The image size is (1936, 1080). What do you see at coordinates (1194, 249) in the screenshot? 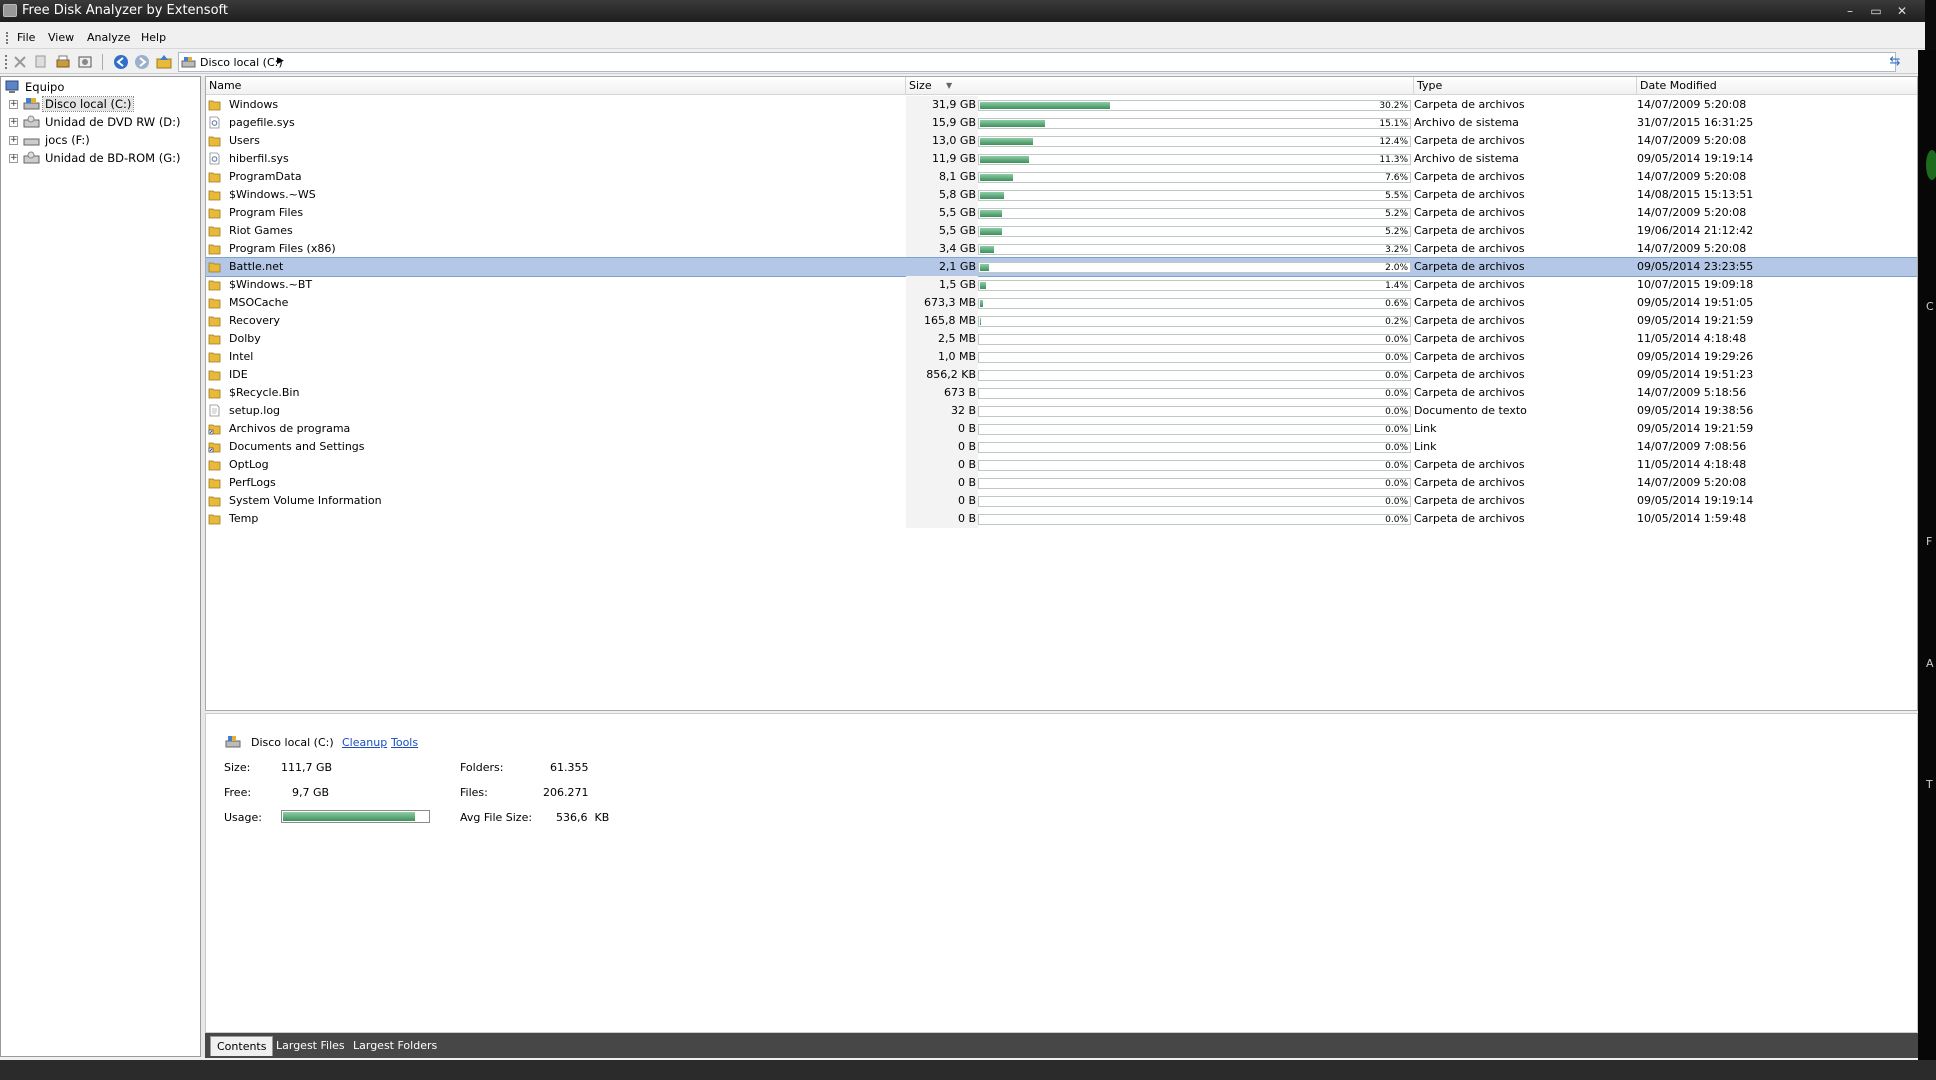
I see `size-percent-bar: 3.2%` at bounding box center [1194, 249].